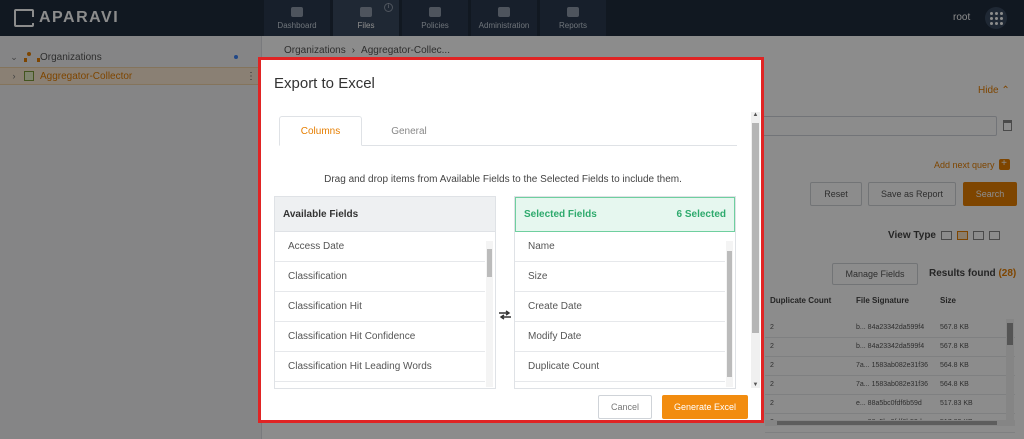 This screenshot has width=1024, height=439. Describe the element at coordinates (320, 131) in the screenshot. I see `tab-columns: Columns` at that location.